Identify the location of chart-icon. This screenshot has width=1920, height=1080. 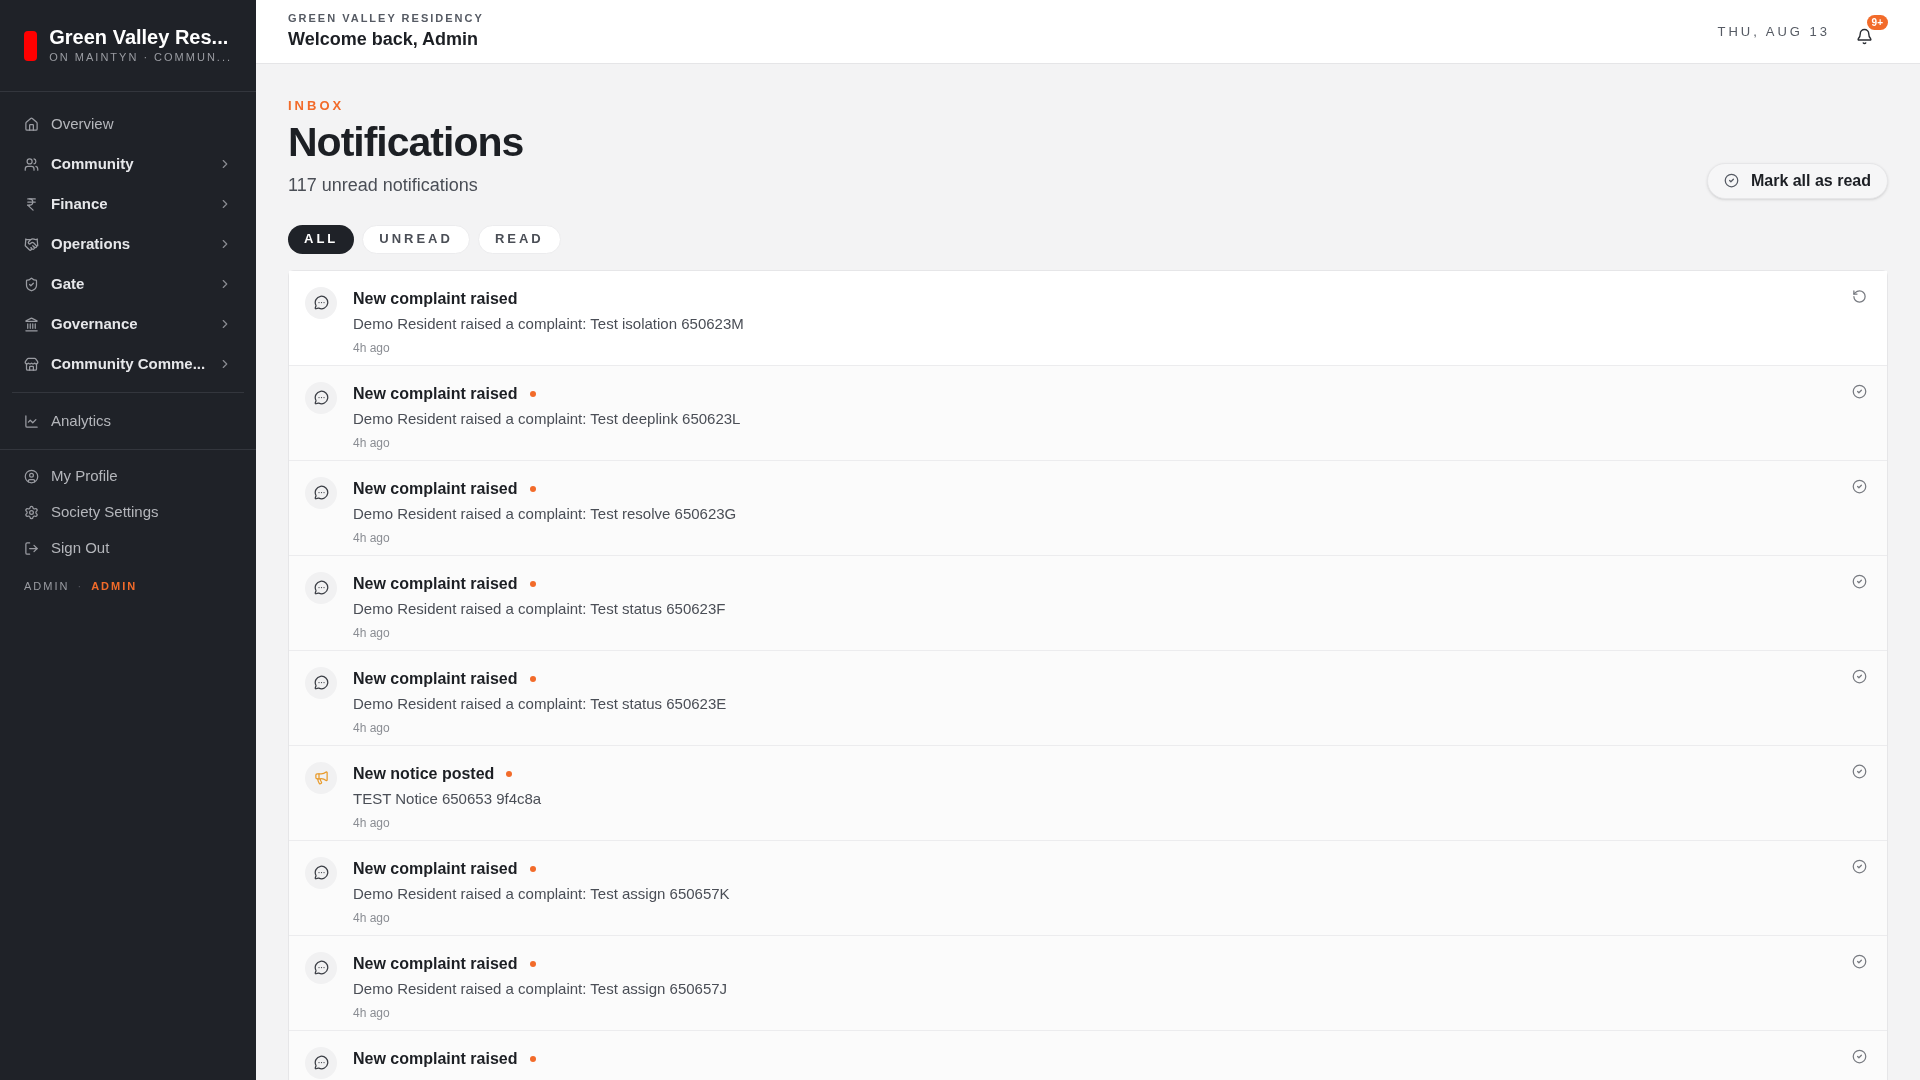
(31, 421).